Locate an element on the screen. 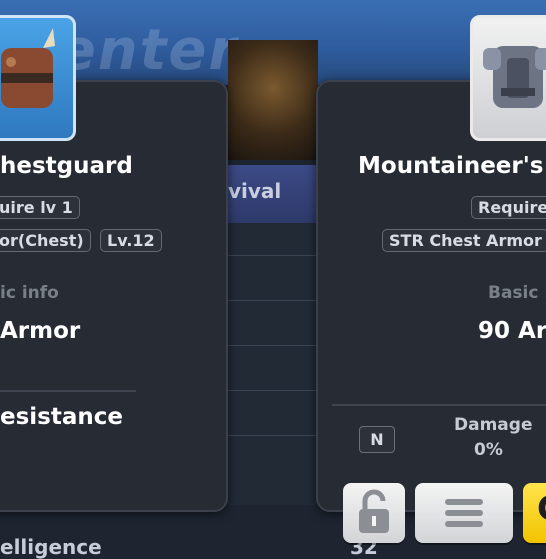 The height and width of the screenshot is (559, 546). equip-button: C is located at coordinates (534, 513).